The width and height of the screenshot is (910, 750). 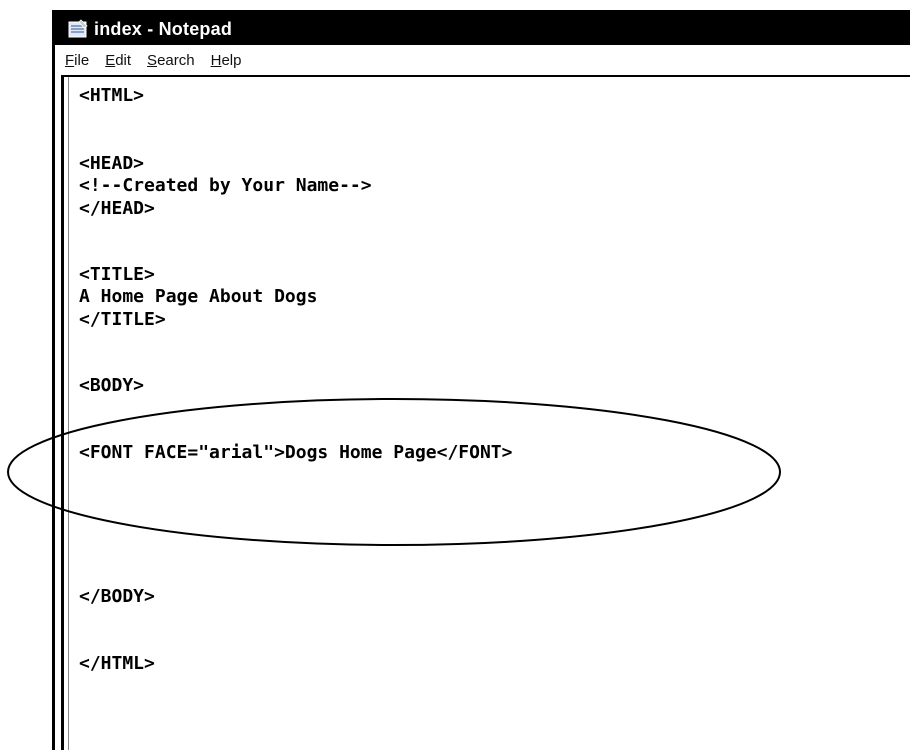 I want to click on code-line-html-open: <HTML>, so click(x=112, y=95).